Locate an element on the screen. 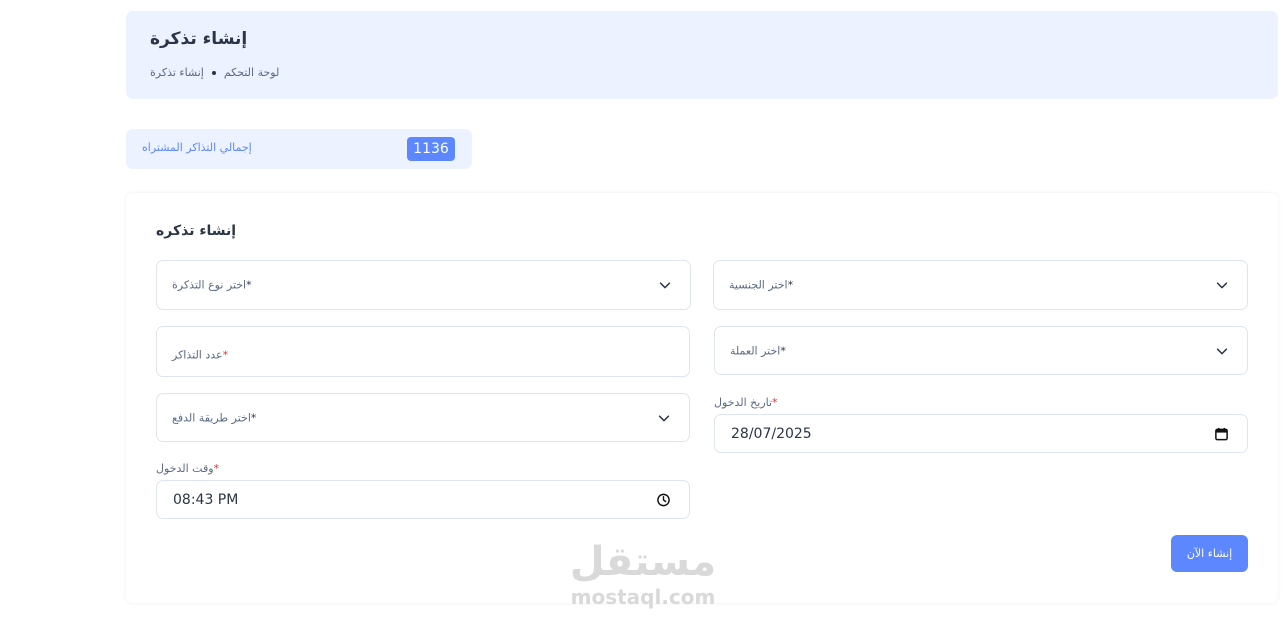 This screenshot has height=624, width=1287. entry-date-input: 28/07/2025 is located at coordinates (981, 433).